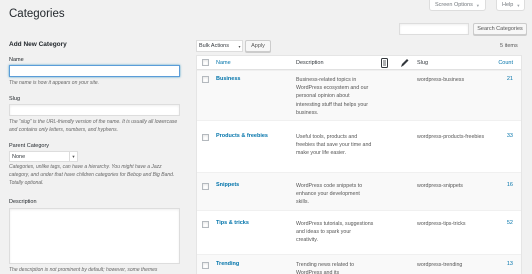  Describe the element at coordinates (434, 29) in the screenshot. I see `search-input` at that location.